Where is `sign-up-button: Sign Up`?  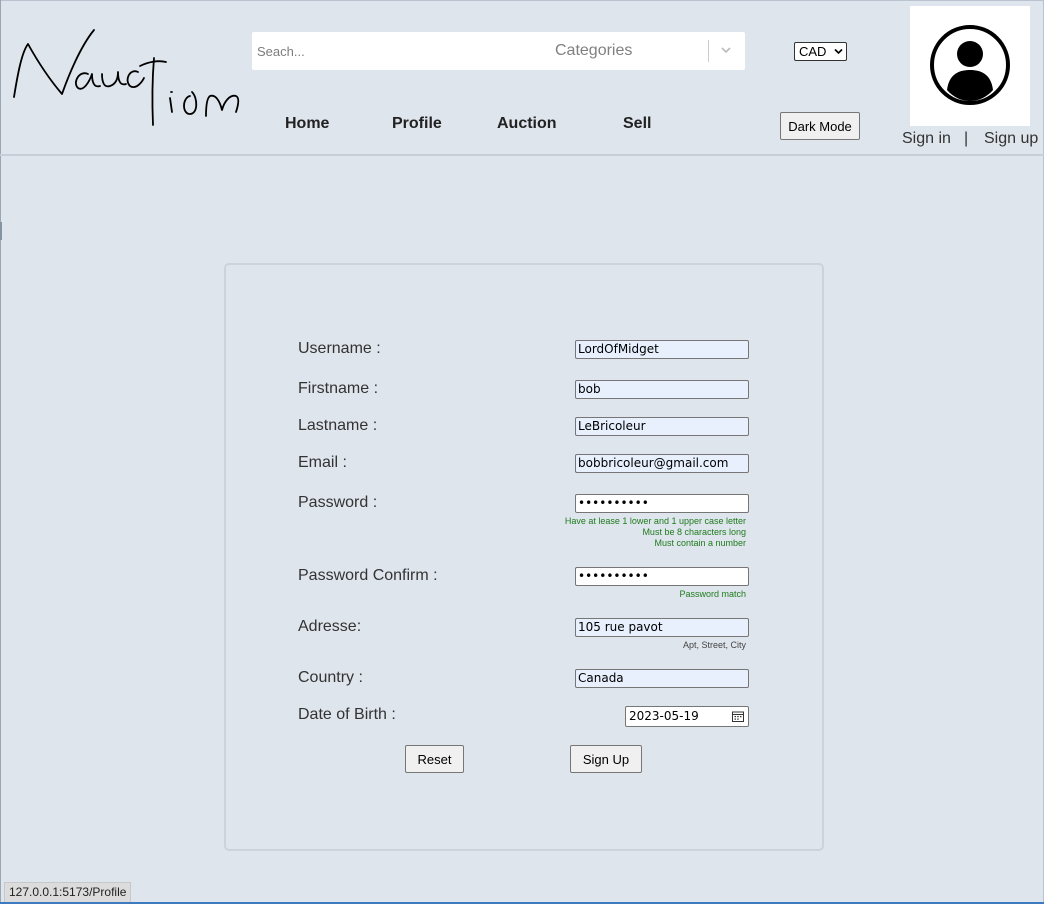 sign-up-button: Sign Up is located at coordinates (606, 759).